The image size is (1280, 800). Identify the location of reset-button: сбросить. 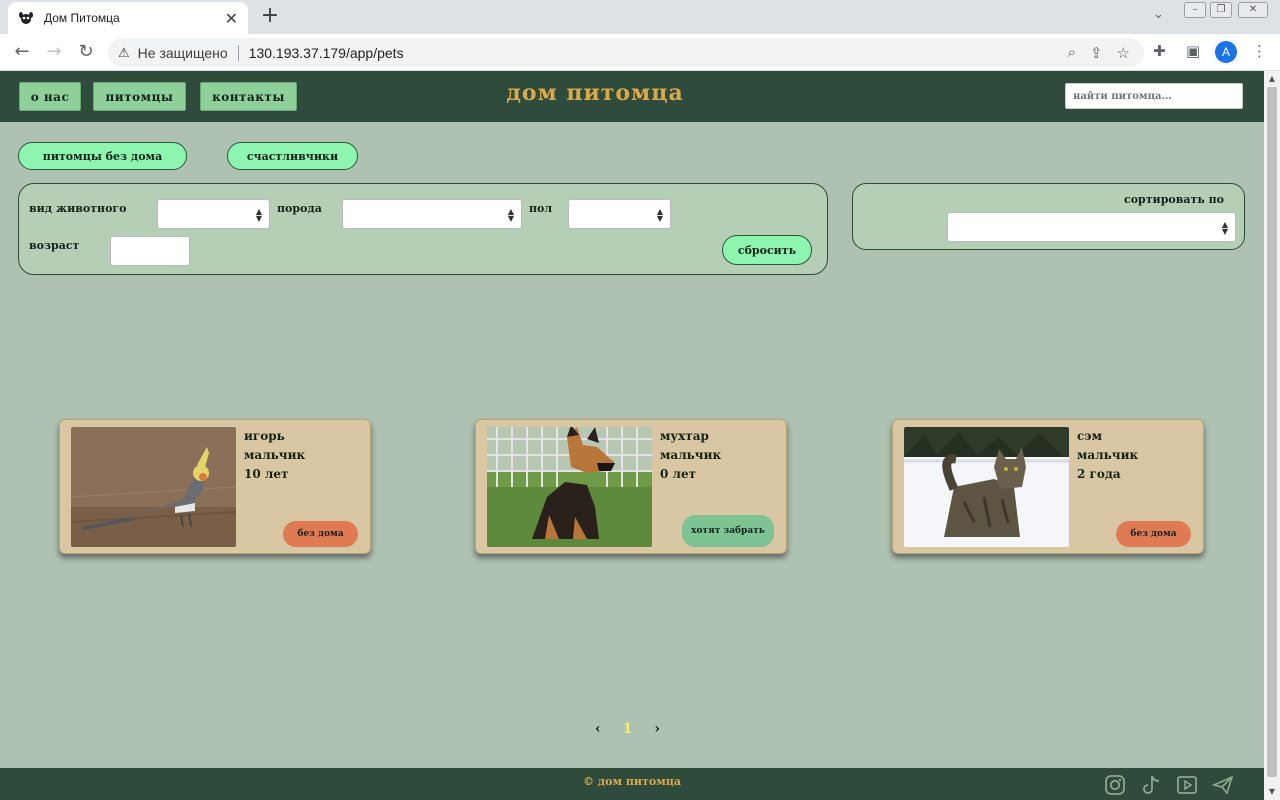
(767, 250).